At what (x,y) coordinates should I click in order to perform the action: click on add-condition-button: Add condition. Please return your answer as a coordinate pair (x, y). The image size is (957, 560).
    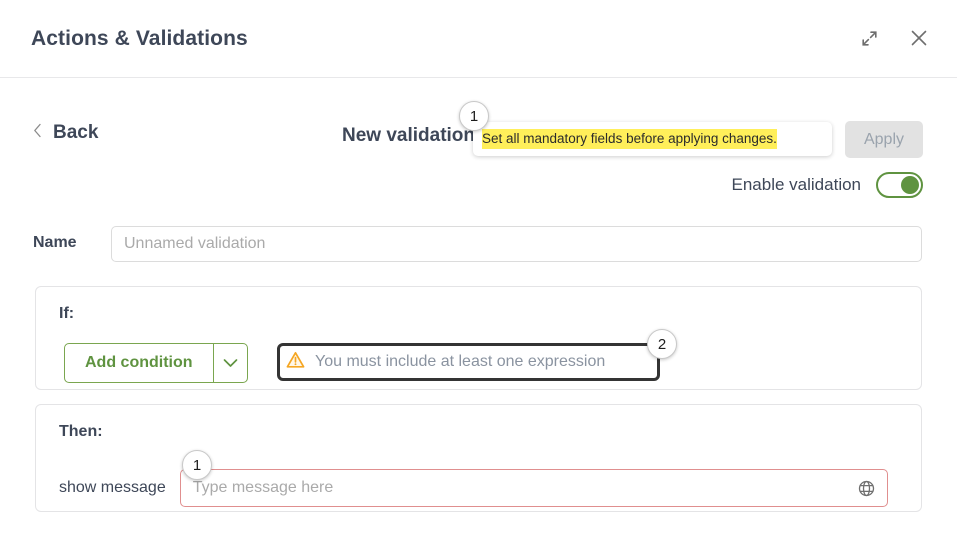
    Looking at the image, I should click on (156, 363).